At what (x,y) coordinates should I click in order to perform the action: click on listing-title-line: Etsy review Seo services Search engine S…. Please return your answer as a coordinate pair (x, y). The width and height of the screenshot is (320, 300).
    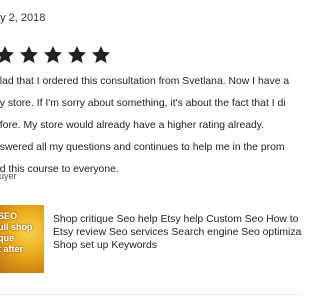
    Looking at the image, I should click on (177, 232).